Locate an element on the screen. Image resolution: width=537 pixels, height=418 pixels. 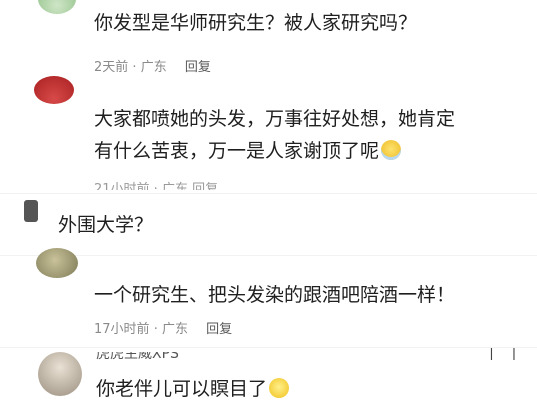
comment-text-line-2: 有什么苦衷，万一是人家谢顶了呢 is located at coordinates (248, 151).